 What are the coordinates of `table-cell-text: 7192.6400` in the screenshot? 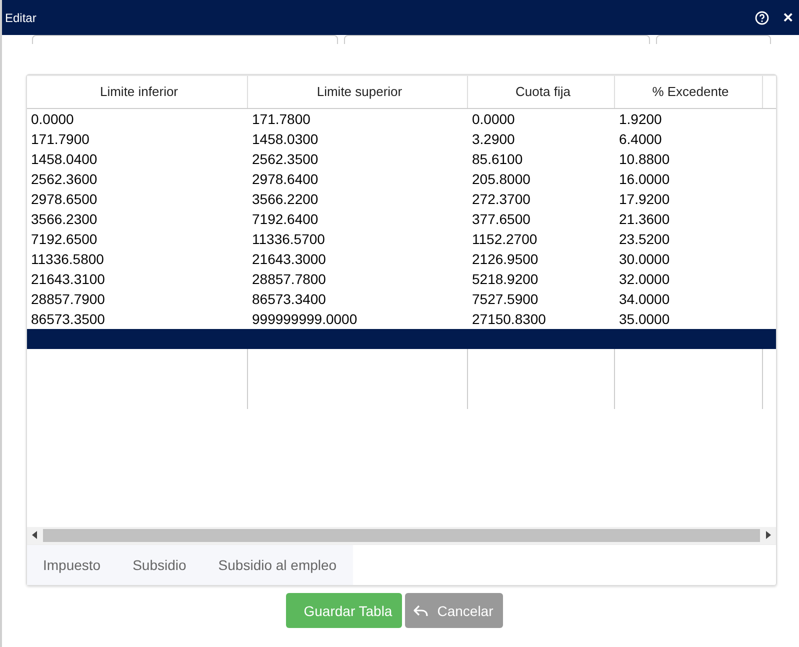 It's located at (285, 219).